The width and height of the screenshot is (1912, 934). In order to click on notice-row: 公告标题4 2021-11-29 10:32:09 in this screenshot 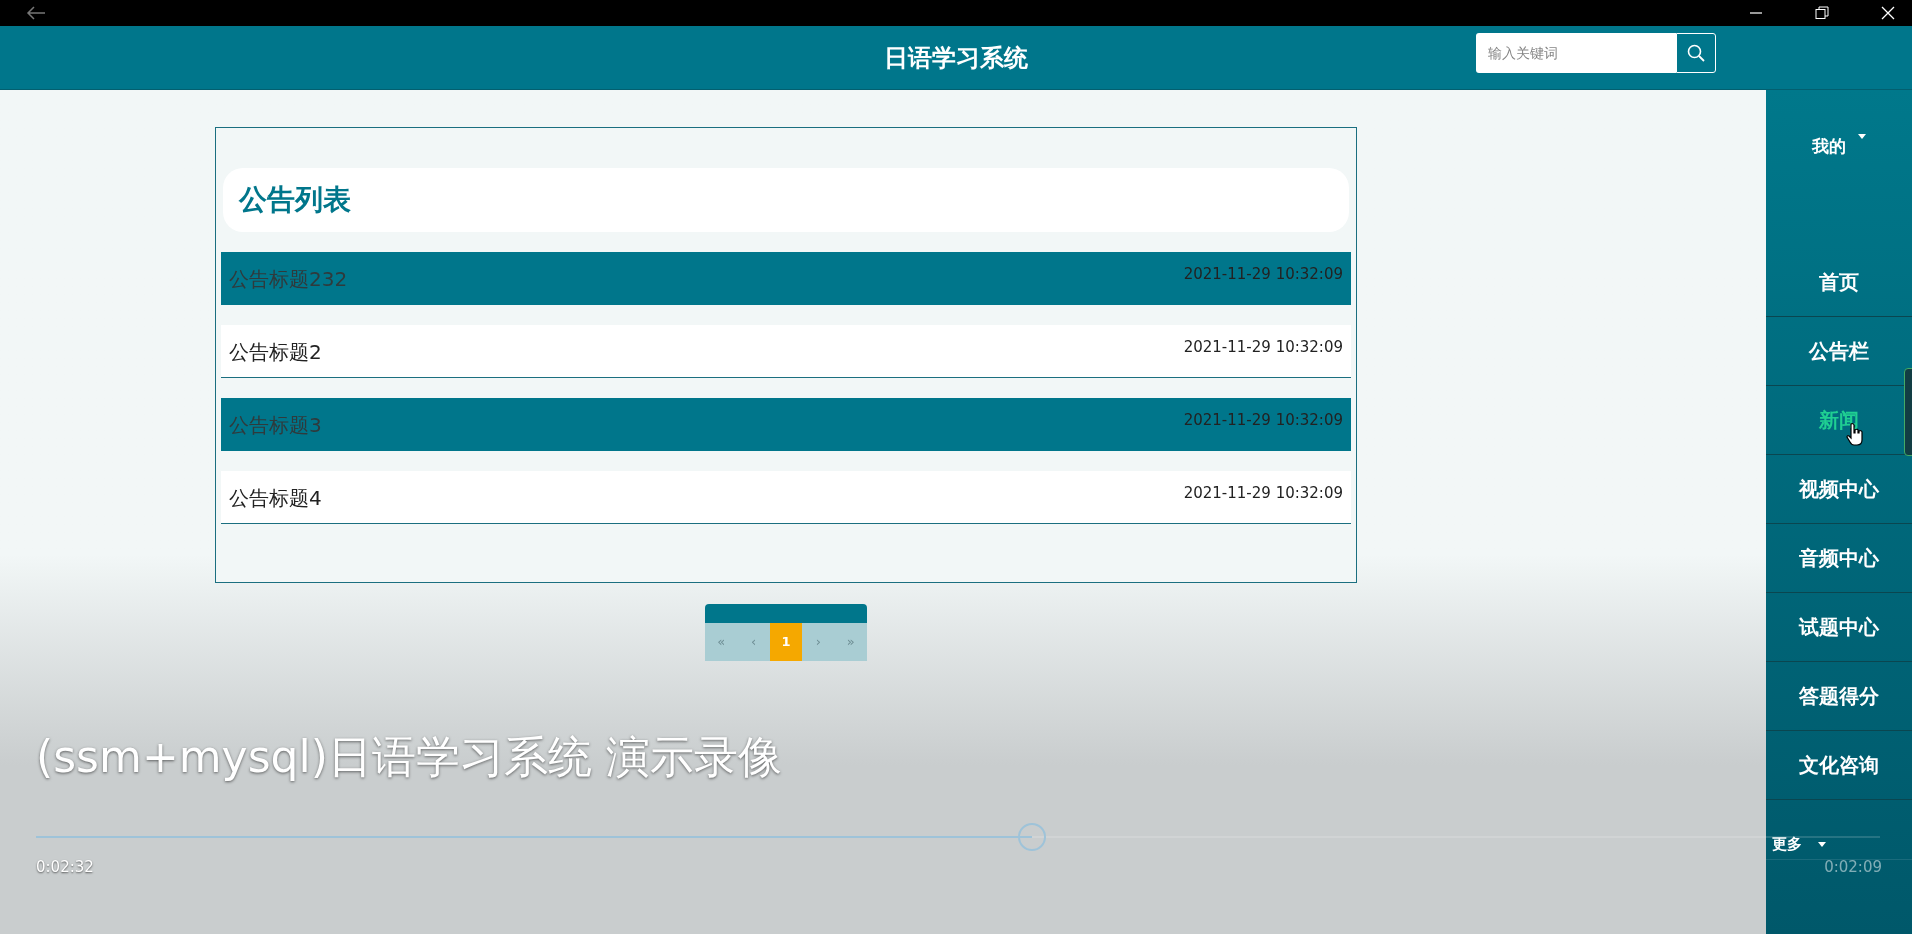, I will do `click(786, 497)`.